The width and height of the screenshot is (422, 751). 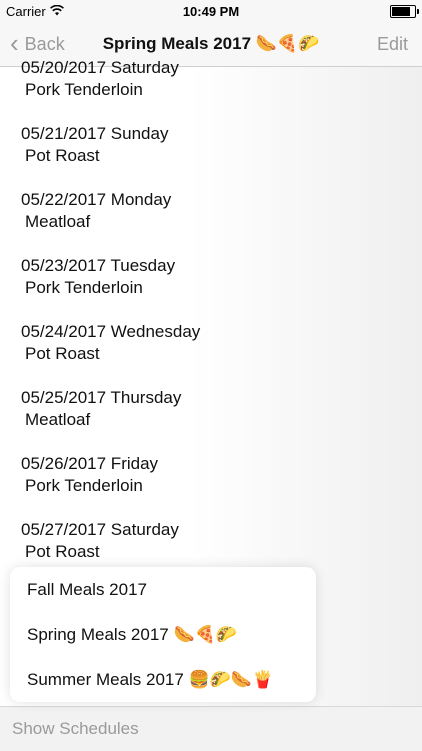 I want to click on list-item: 05/23/2017 Tuesday Pork Tenderloin, so click(x=211, y=277).